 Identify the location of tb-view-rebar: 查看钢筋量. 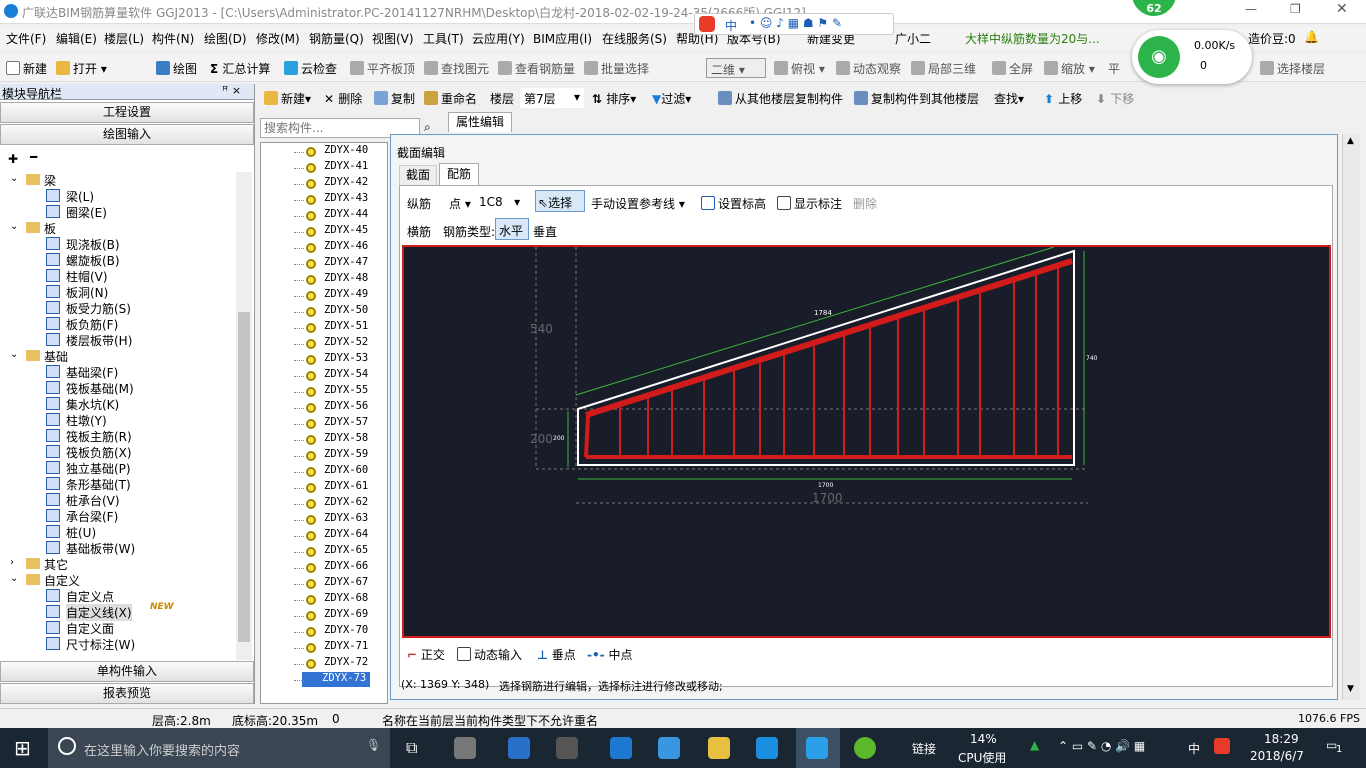
(536, 68).